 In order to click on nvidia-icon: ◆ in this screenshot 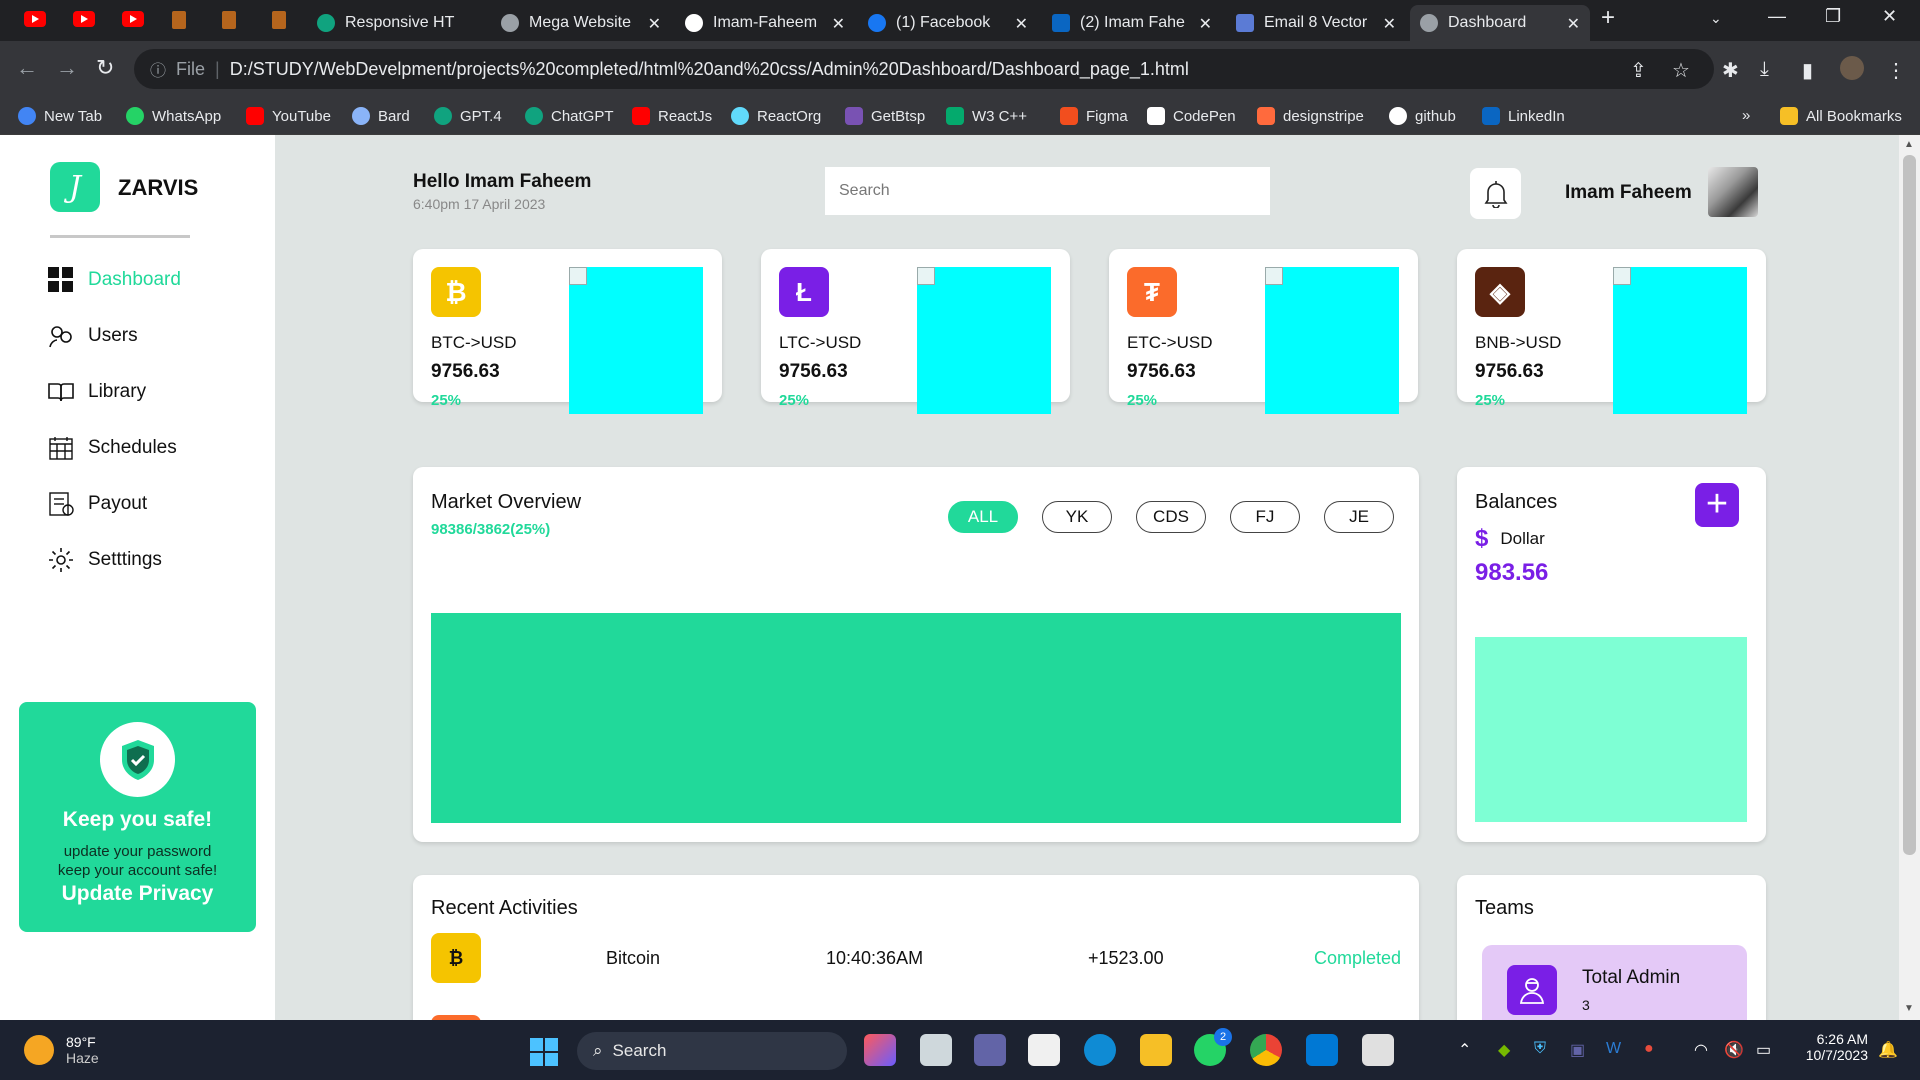, I will do `click(1504, 1050)`.